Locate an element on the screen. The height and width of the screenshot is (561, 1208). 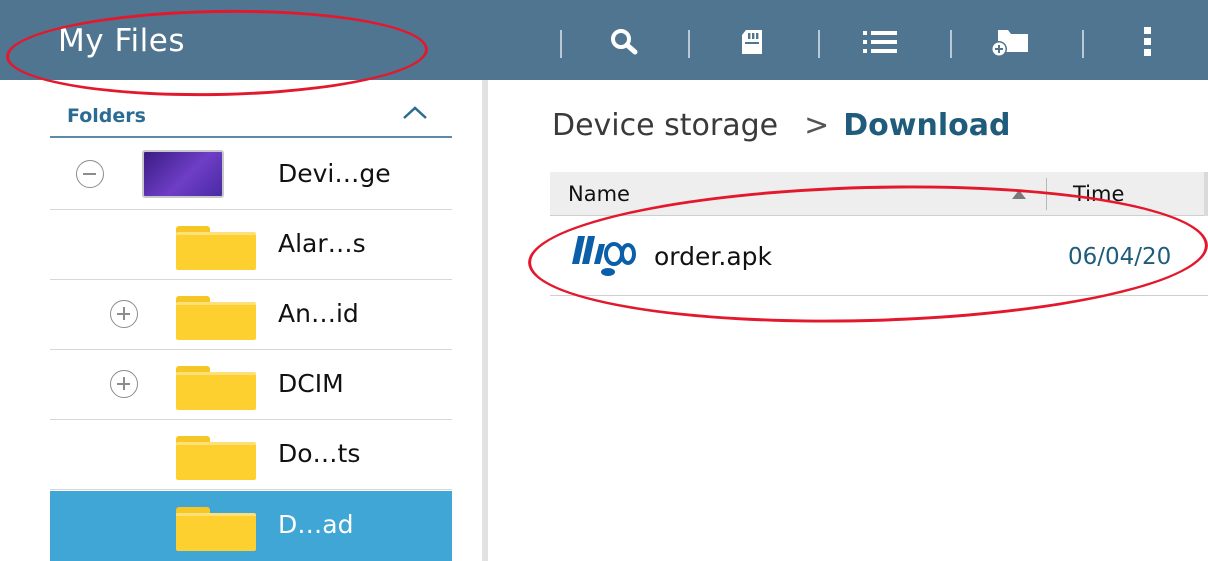
view-mode-button is located at coordinates (880, 42).